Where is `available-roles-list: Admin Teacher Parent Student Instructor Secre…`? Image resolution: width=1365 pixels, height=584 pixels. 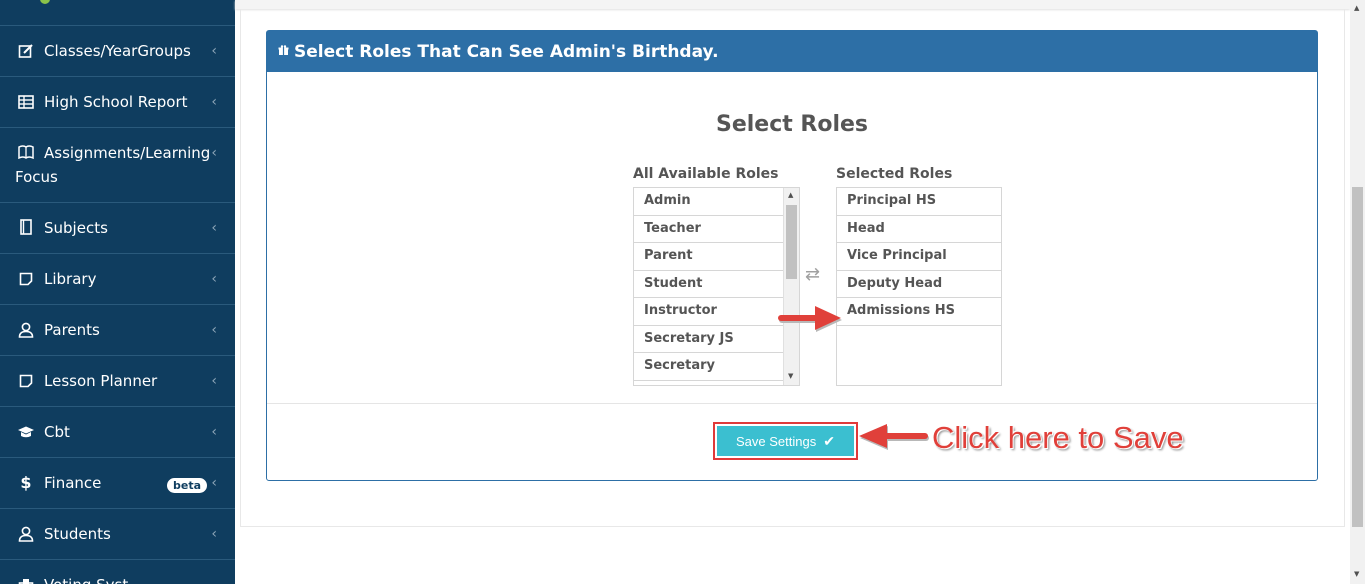 available-roles-list: Admin Teacher Parent Student Instructor Secre… is located at coordinates (716, 286).